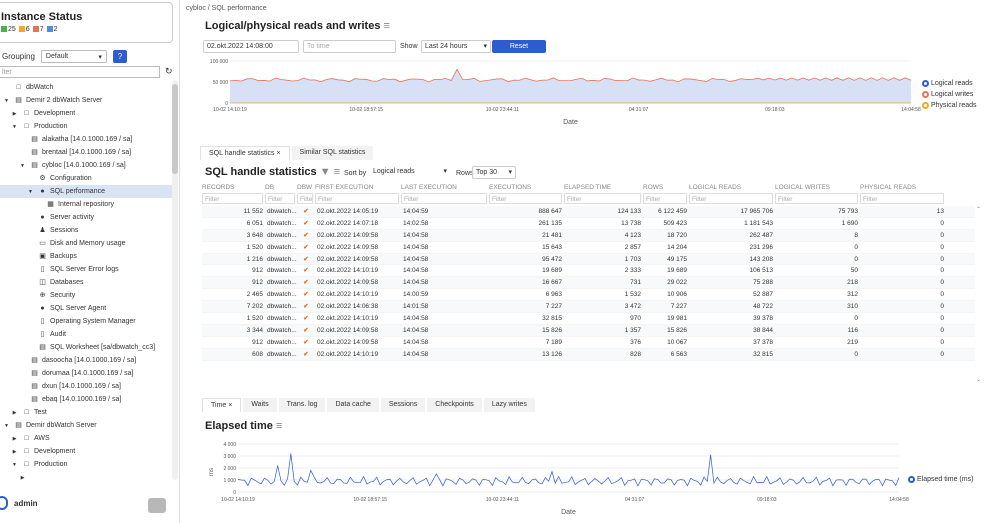  I want to click on tree-node: ▣ Backups, so click(51, 256).